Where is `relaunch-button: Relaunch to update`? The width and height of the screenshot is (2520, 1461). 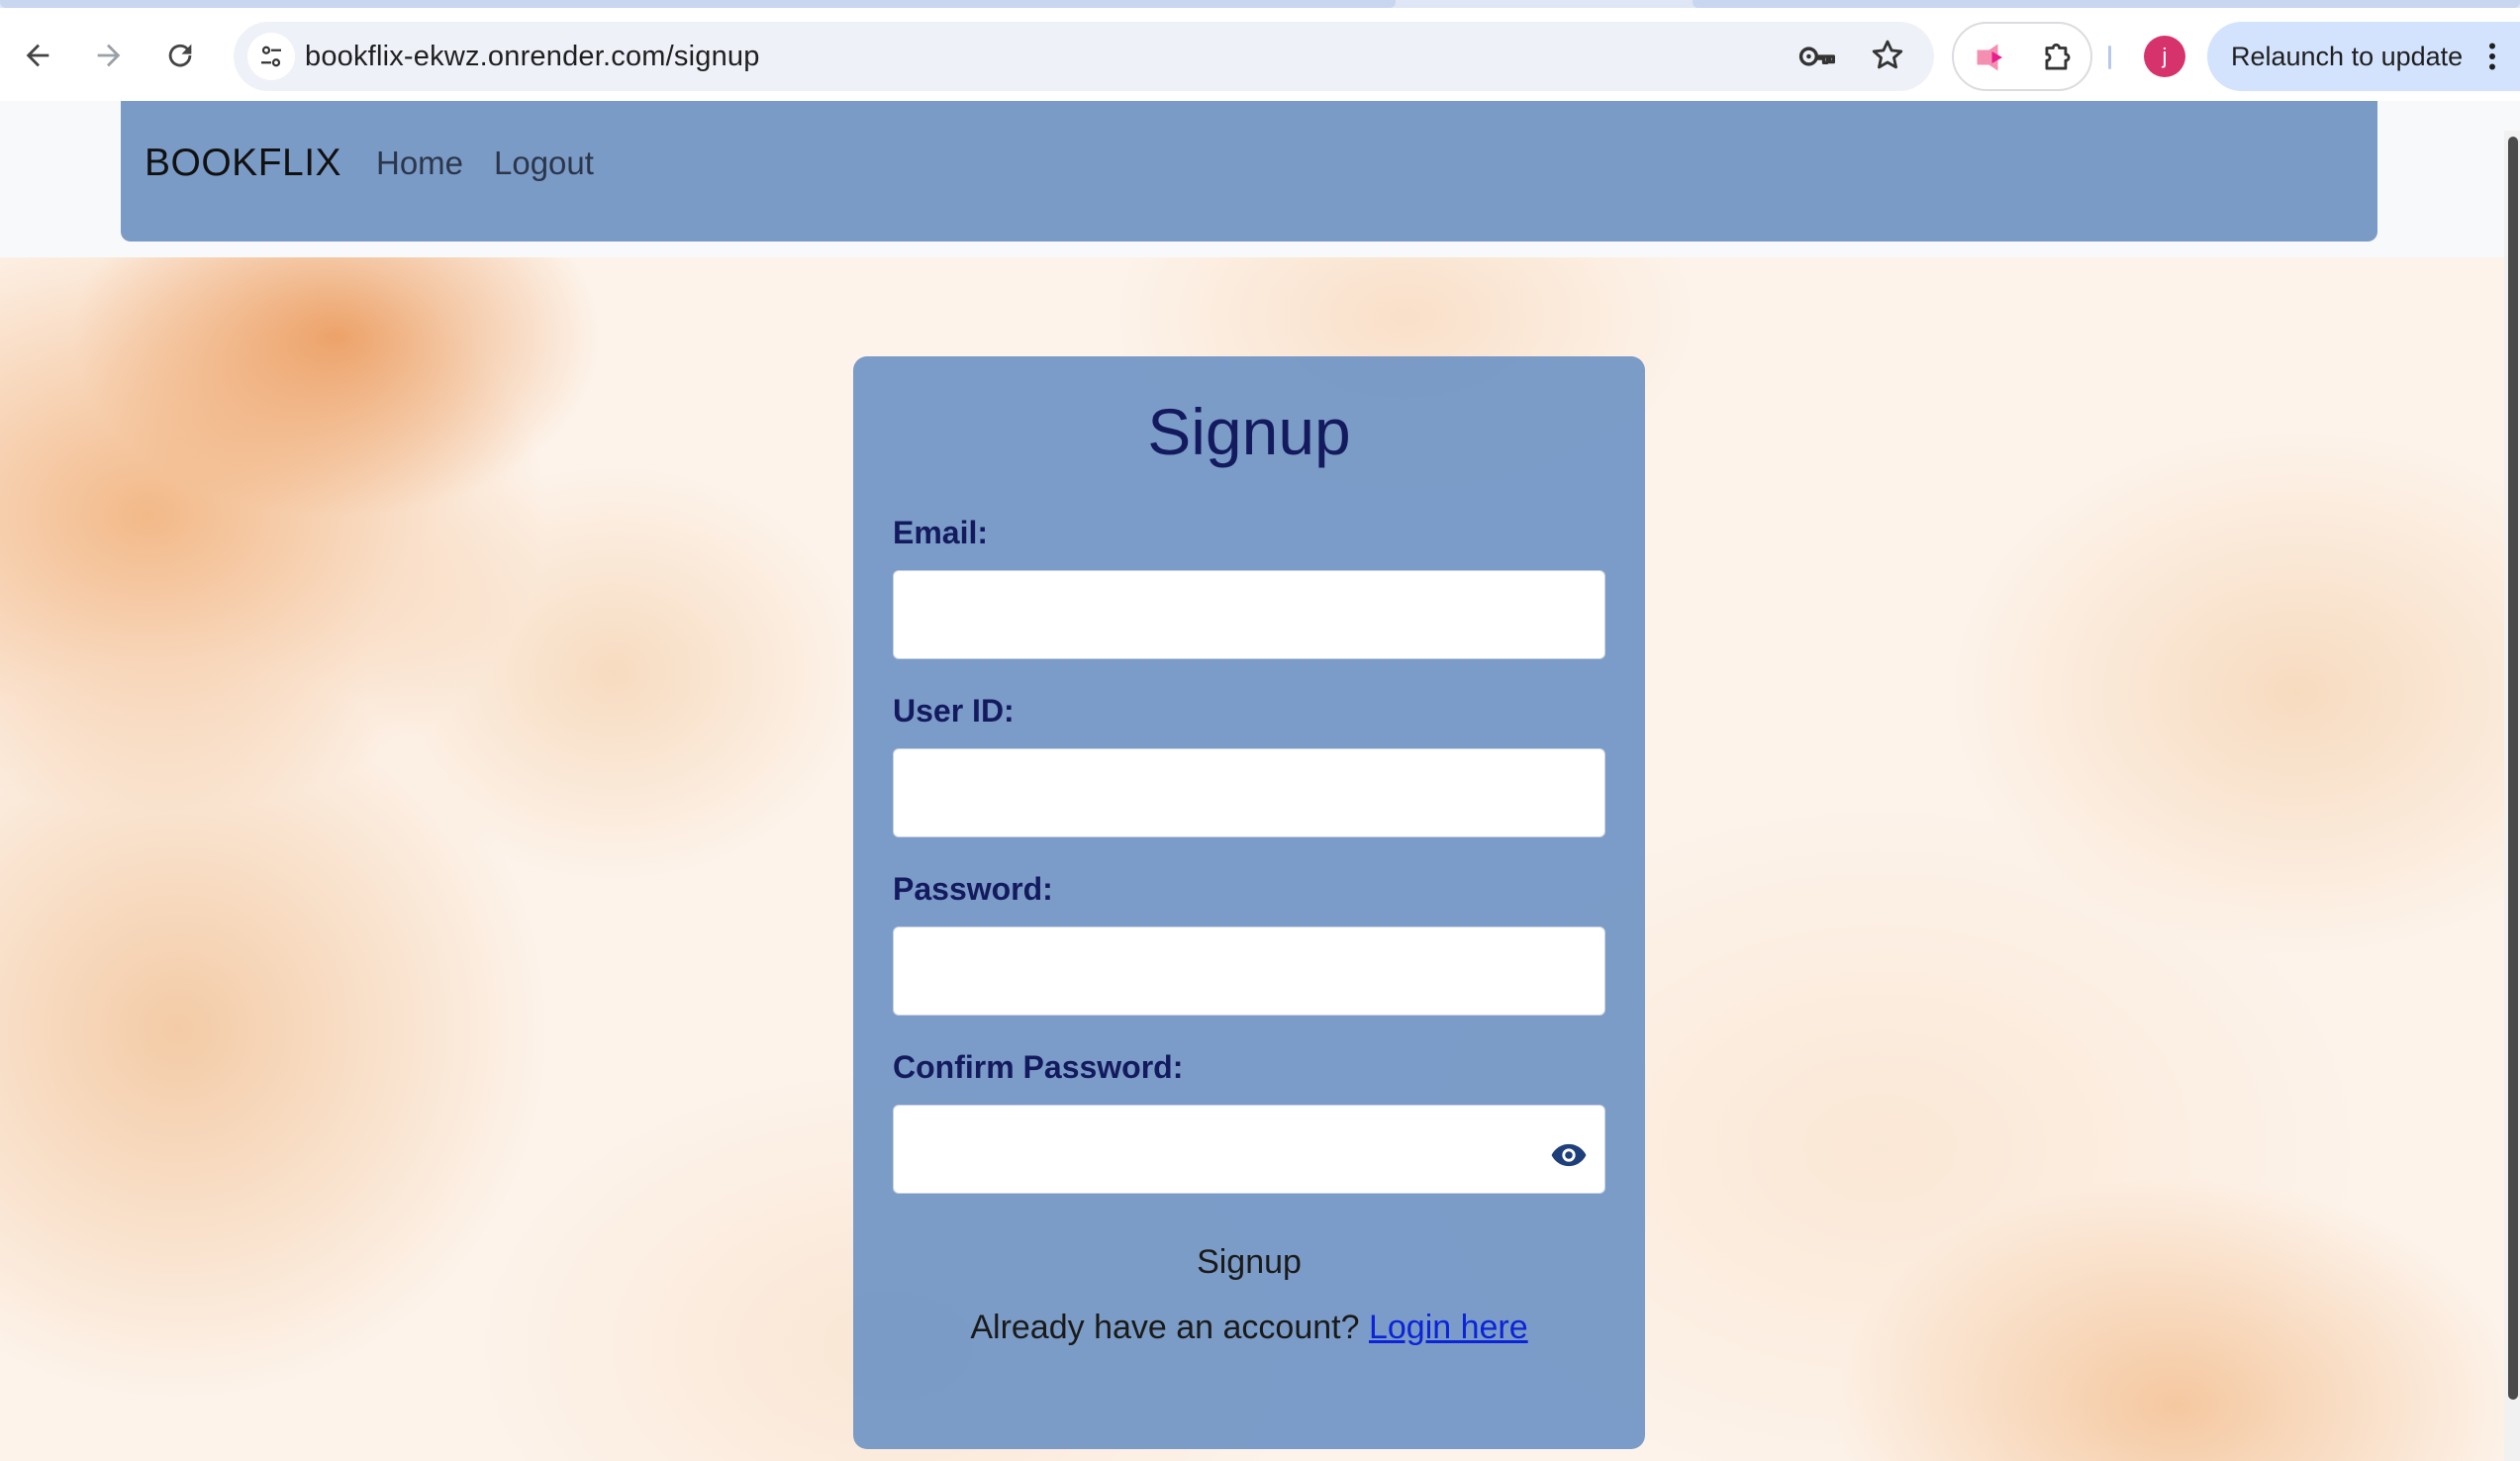
relaunch-button: Relaunch to update is located at coordinates (2363, 57).